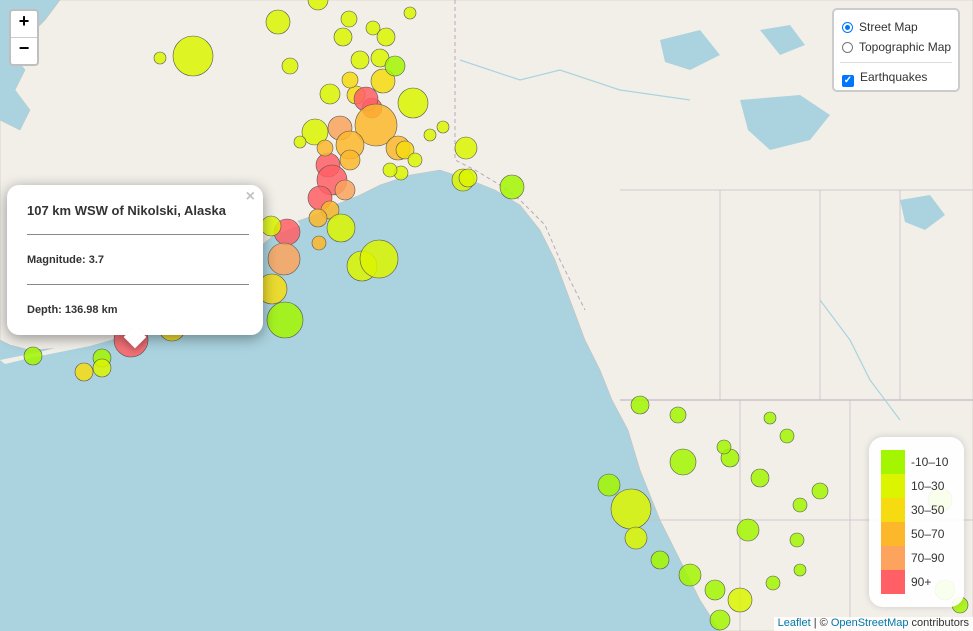 This screenshot has height=631, width=973. I want to click on zoom-out-button: −, so click(24, 50).